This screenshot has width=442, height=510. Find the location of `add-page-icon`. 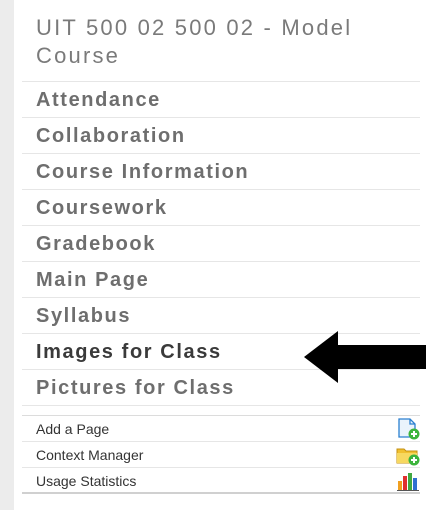

add-page-icon is located at coordinates (409, 429).